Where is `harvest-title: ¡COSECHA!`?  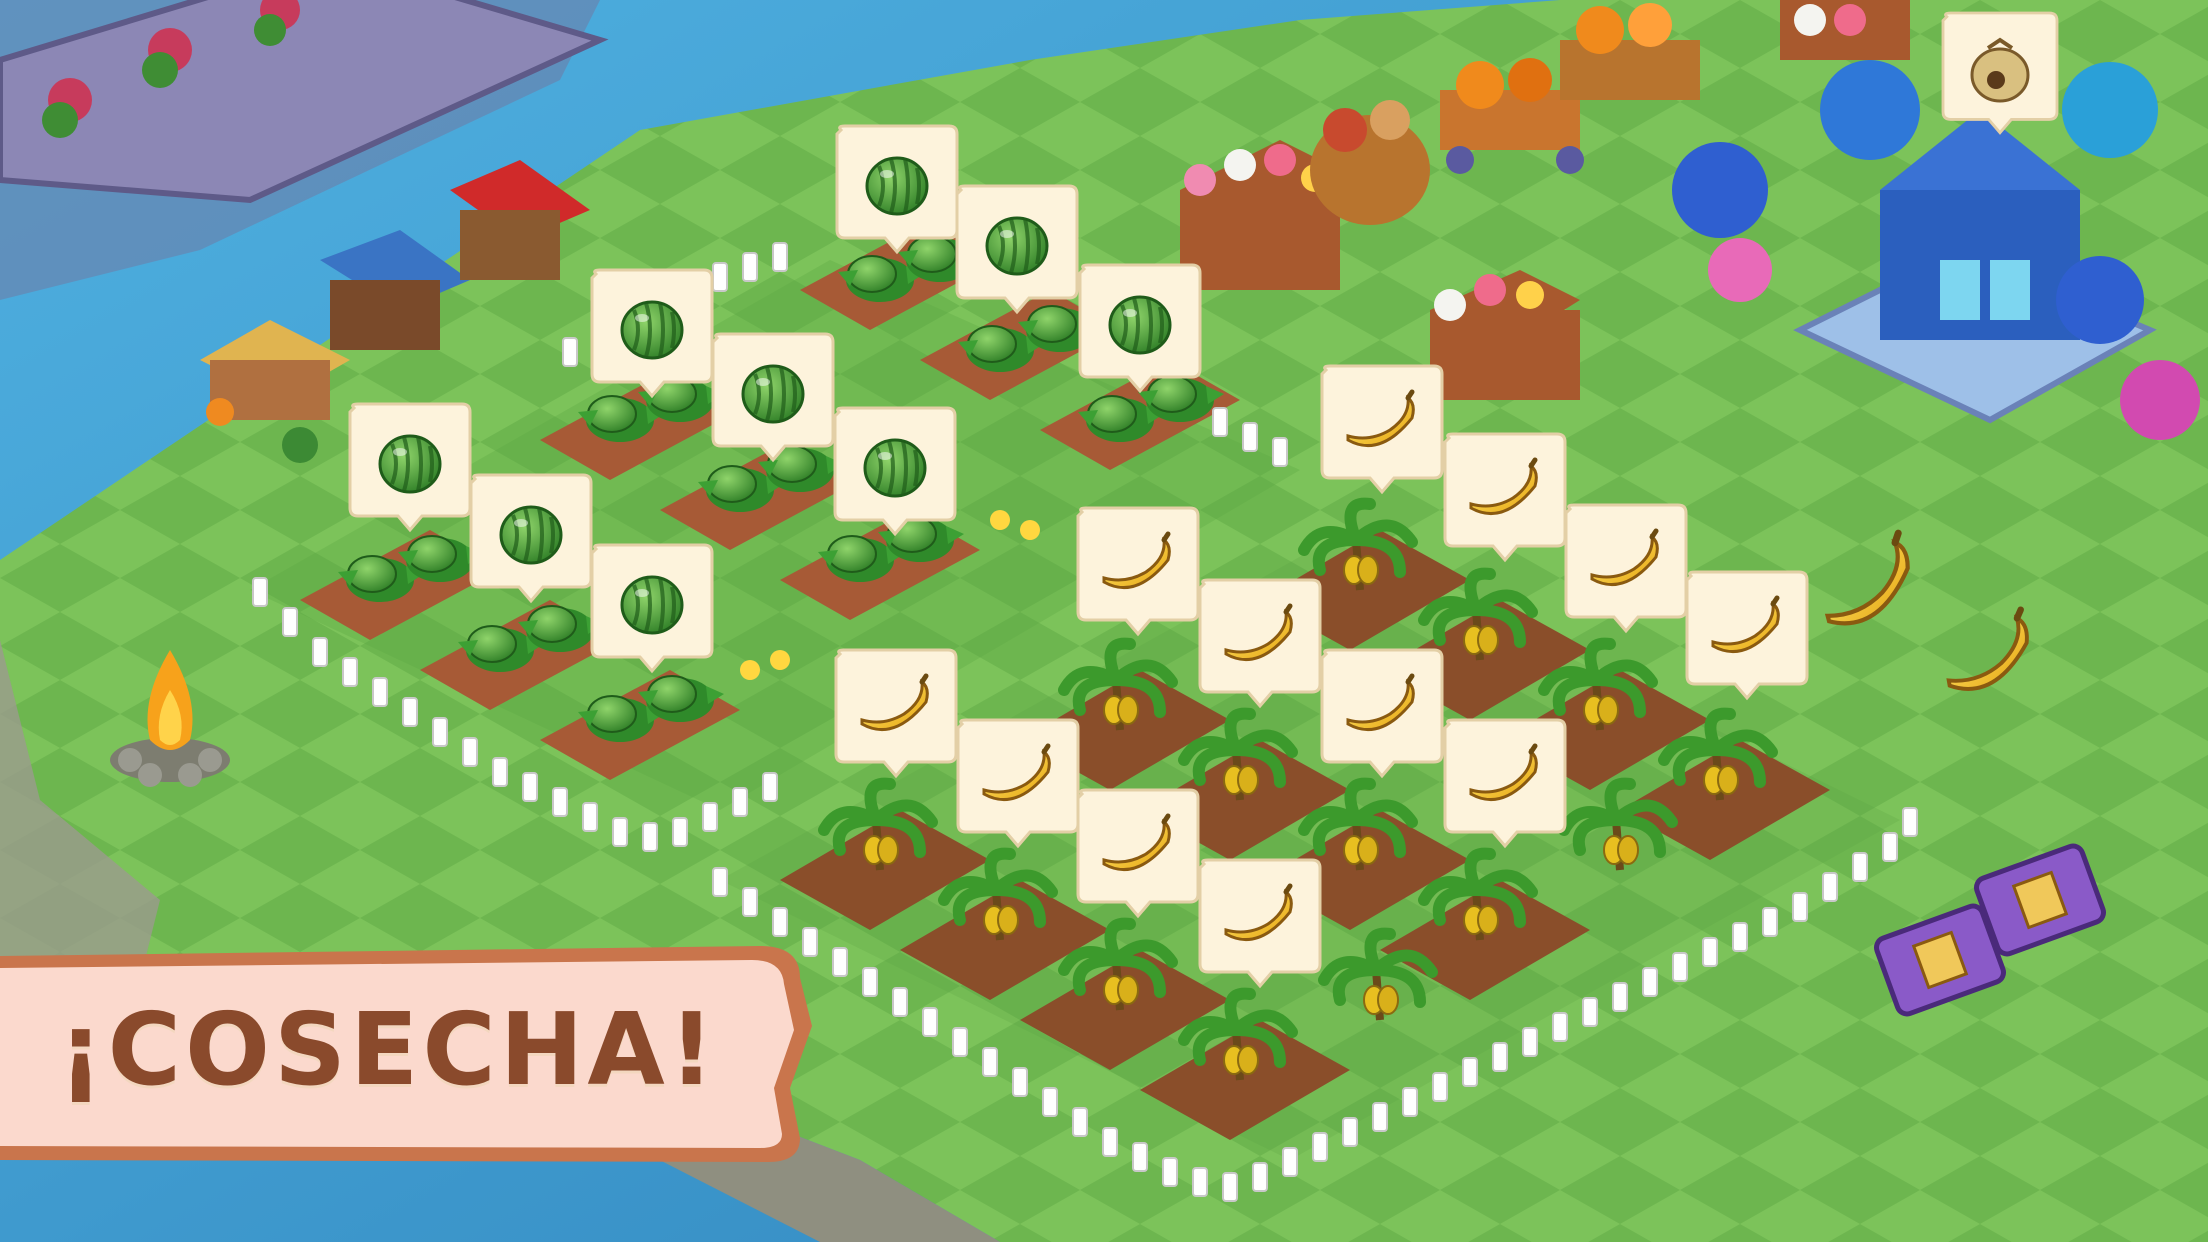 harvest-title: ¡COSECHA! is located at coordinates (388, 1049).